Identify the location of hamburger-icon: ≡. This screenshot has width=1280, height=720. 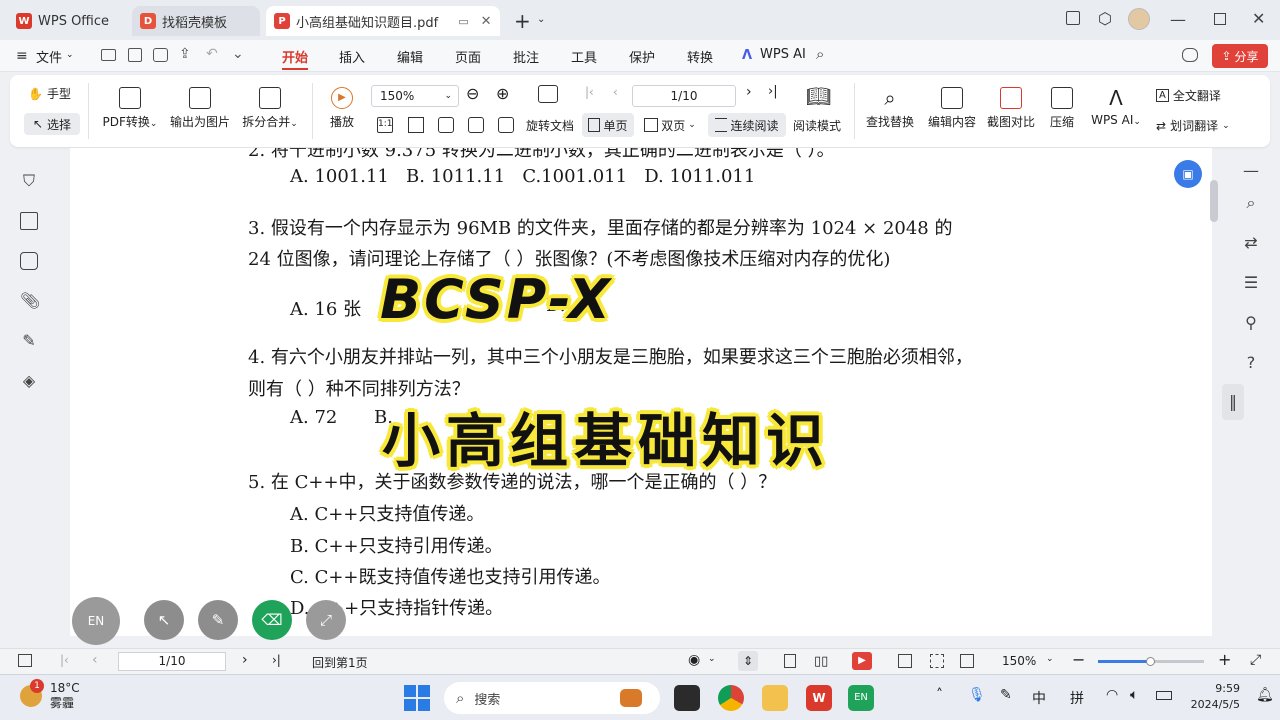
(22, 56).